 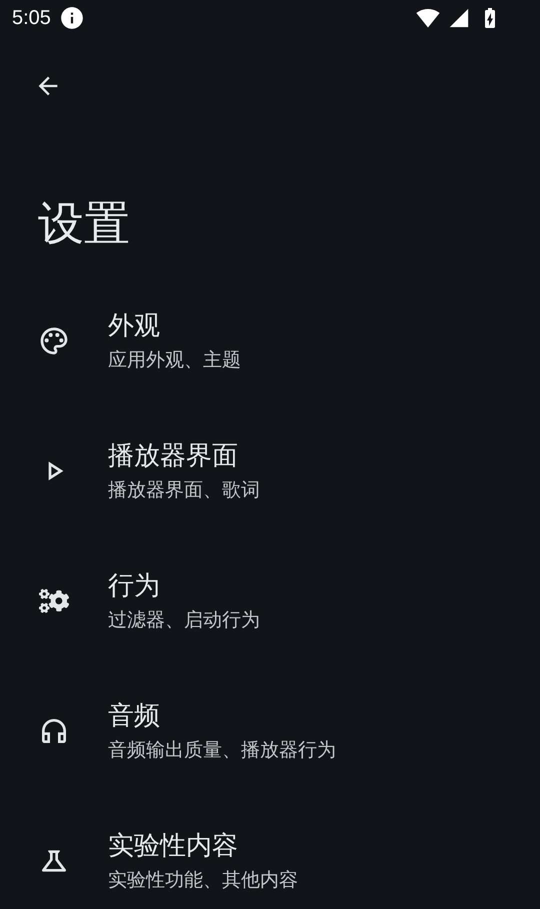 What do you see at coordinates (174, 360) in the screenshot?
I see `item-subtitle: 应用外观、主题` at bounding box center [174, 360].